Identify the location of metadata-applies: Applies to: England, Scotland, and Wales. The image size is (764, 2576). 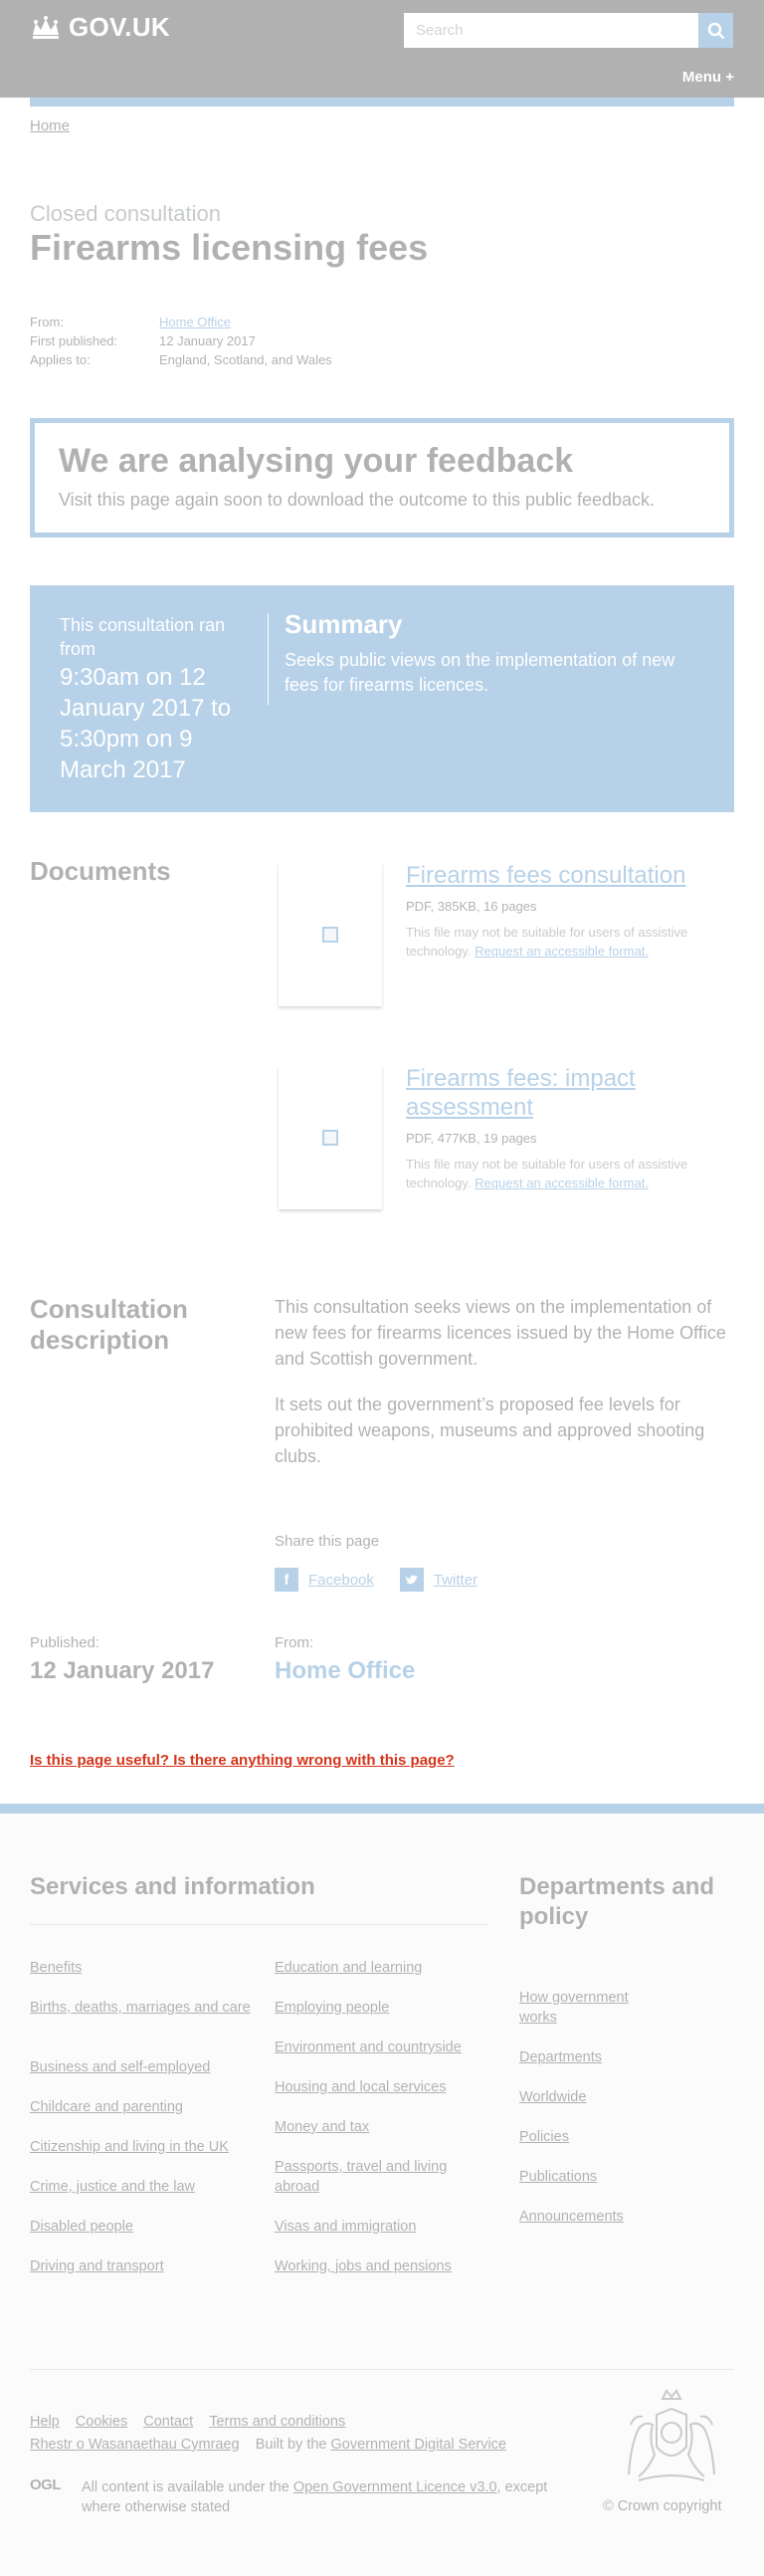
(181, 361).